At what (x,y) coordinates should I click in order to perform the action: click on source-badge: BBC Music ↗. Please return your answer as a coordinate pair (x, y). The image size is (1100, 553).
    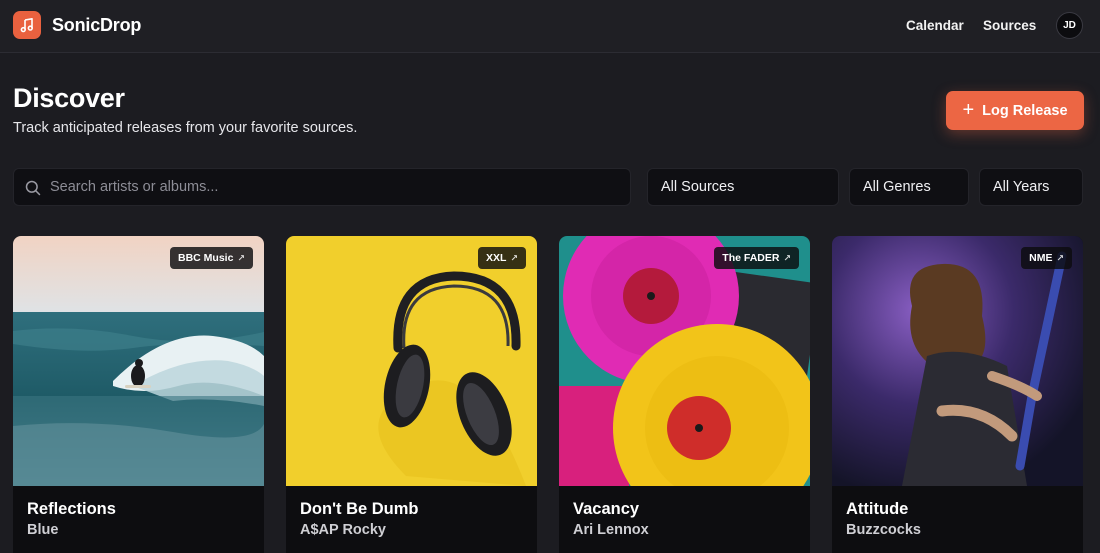
    Looking at the image, I should click on (211, 258).